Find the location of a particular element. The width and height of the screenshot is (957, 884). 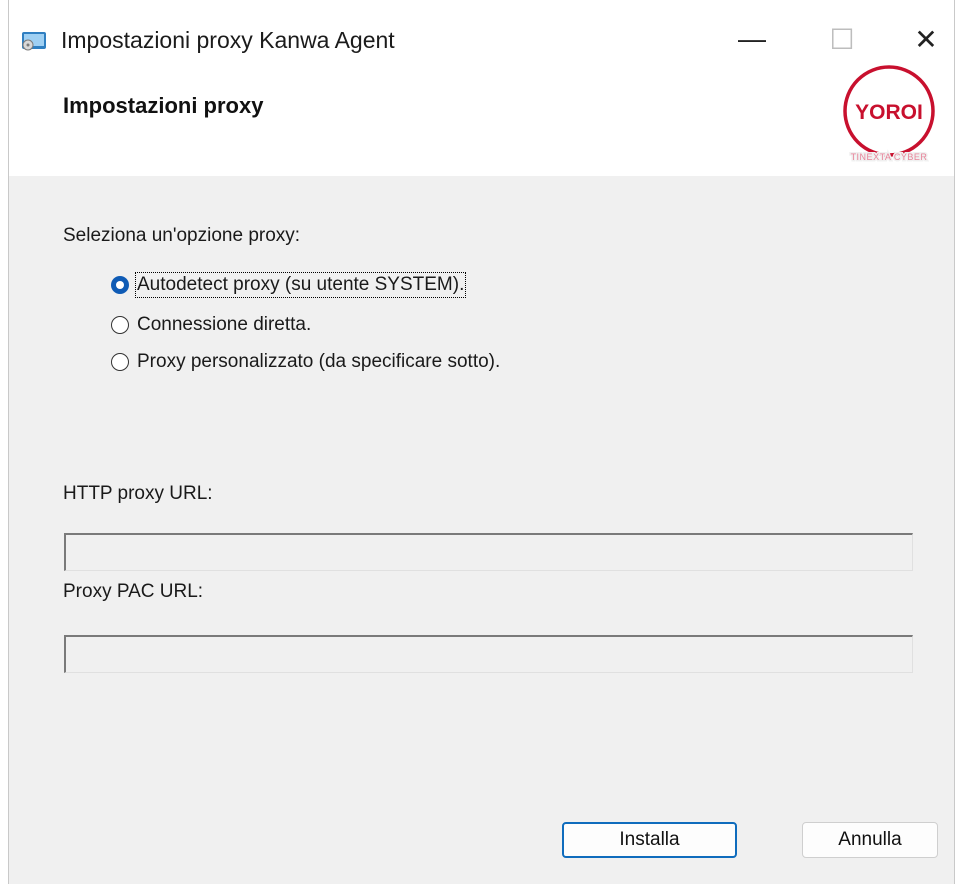

proxy-option-prompt: Seleziona un'opzione proxy: is located at coordinates (182, 235).